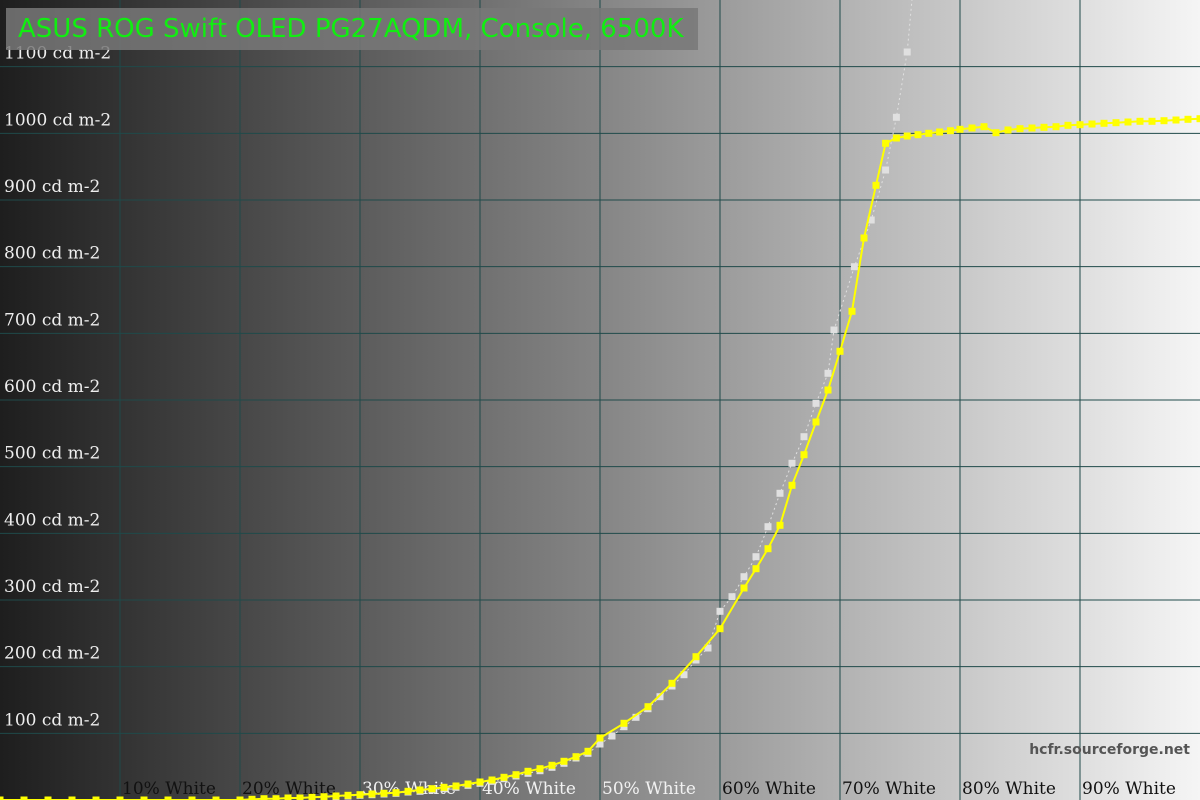 This screenshot has width=1200, height=800. I want to click on y-tick-label: 400 cd m-2, so click(52, 520).